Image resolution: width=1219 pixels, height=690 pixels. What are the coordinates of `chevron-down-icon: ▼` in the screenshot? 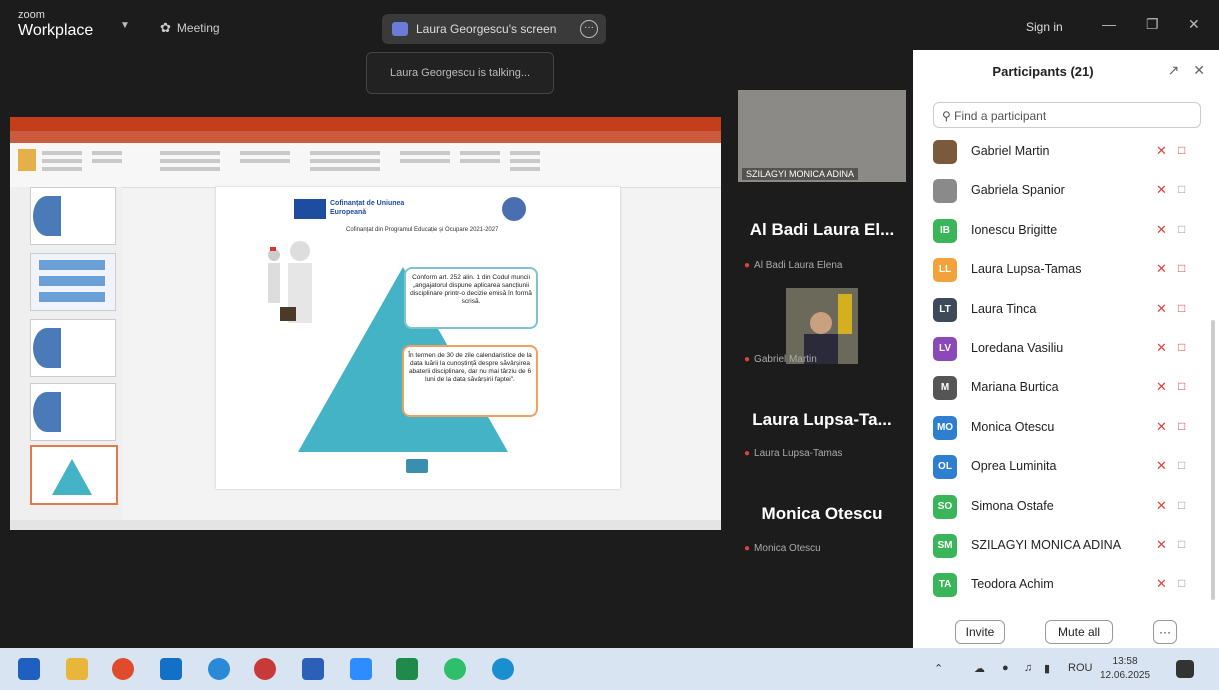 It's located at (125, 25).